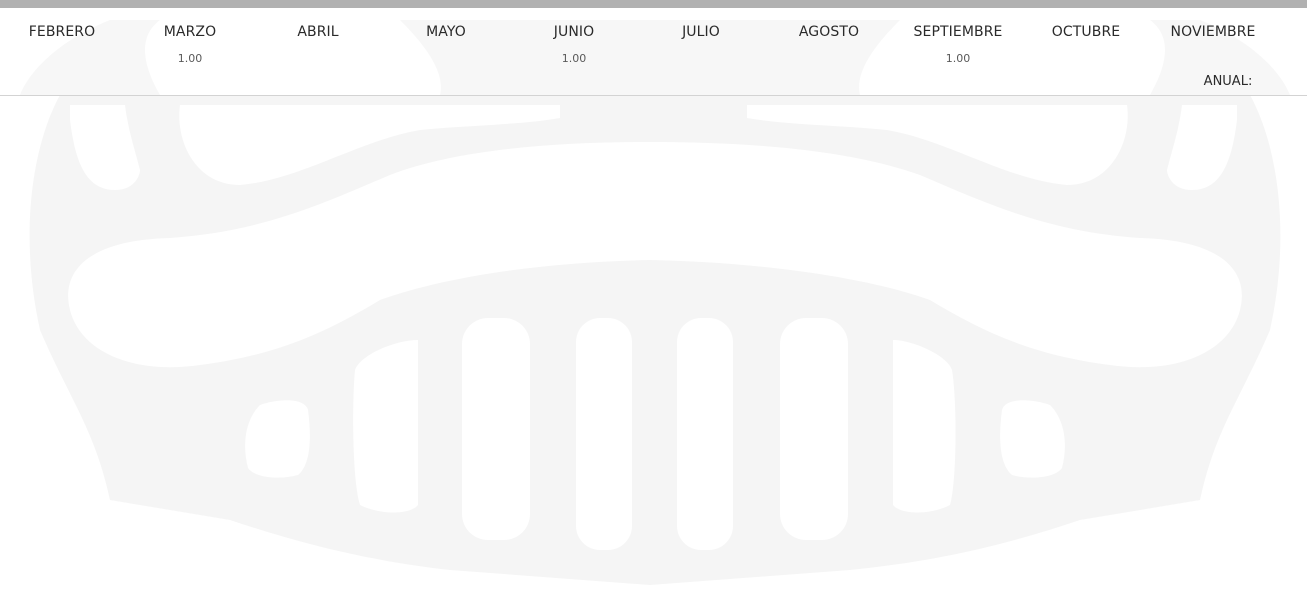 This screenshot has height=592, width=1307. I want to click on annual-label: ANUAL:, so click(1228, 81).